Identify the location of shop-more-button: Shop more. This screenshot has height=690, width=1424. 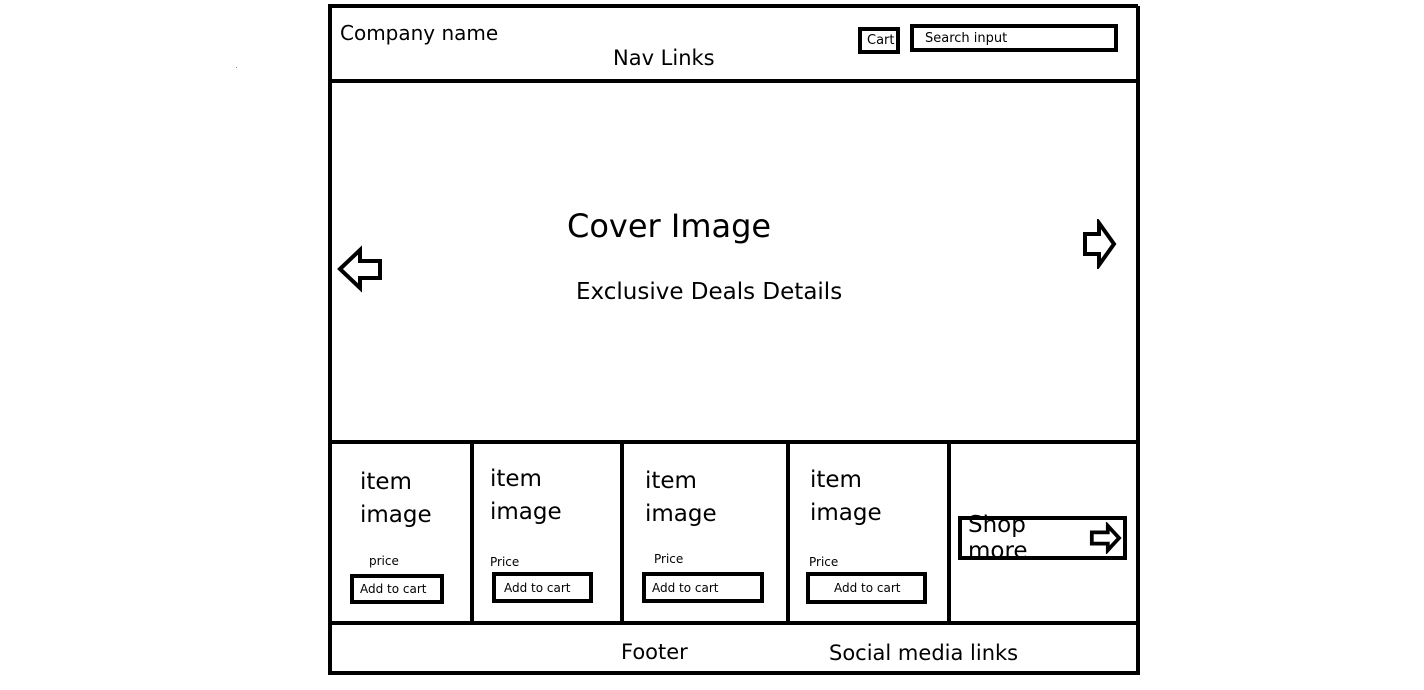
(1042, 538).